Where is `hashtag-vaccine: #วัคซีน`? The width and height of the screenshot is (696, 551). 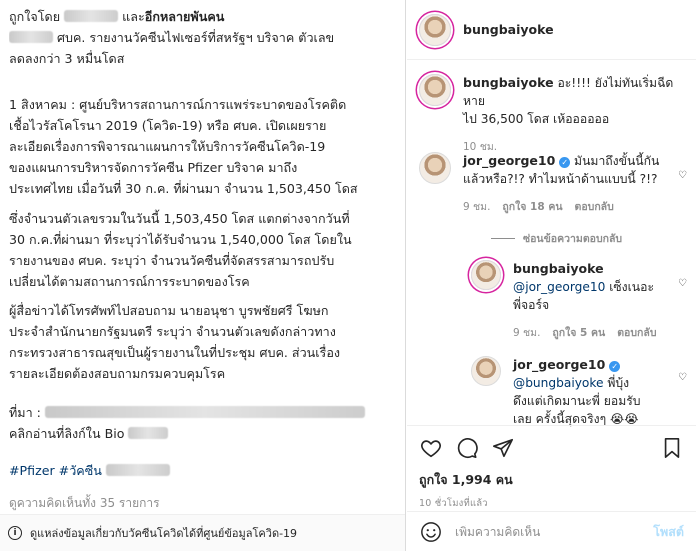
hashtag-vaccine: #วัคซีน is located at coordinates (80, 470).